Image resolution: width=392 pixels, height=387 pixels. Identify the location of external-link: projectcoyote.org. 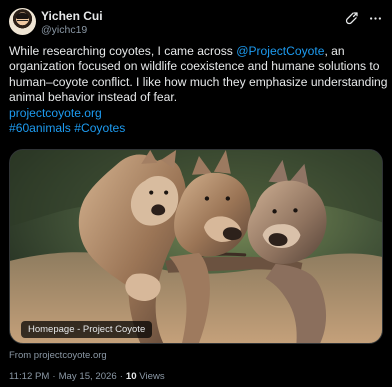
(194, 113).